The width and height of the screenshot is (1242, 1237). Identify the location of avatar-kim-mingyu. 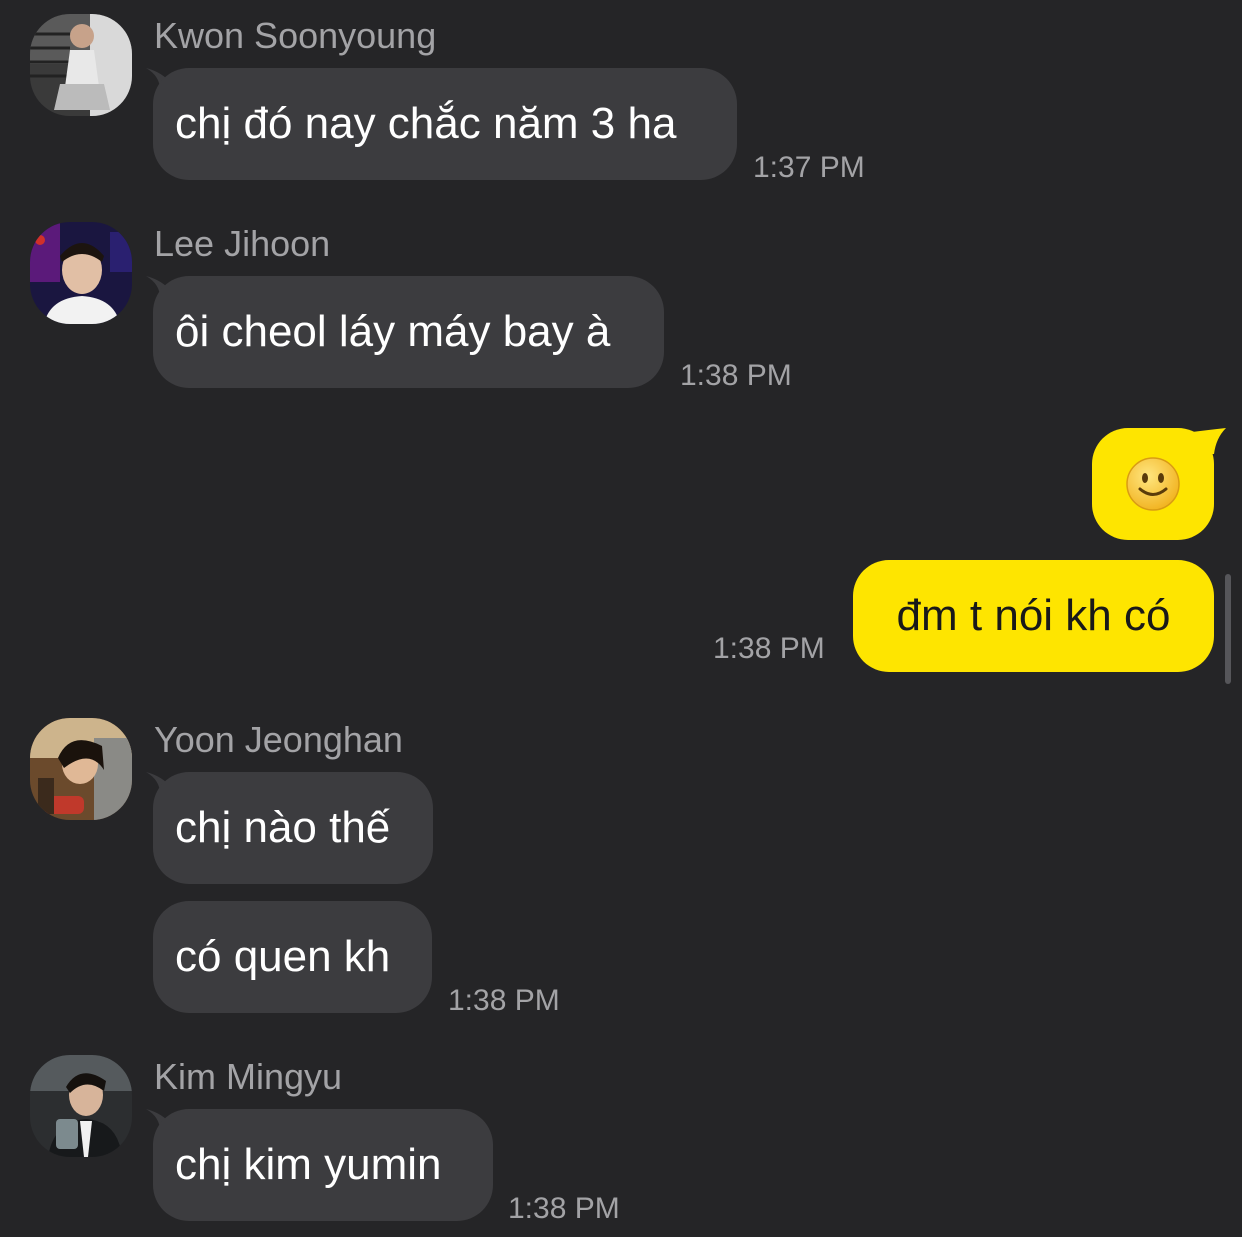
(81, 1106).